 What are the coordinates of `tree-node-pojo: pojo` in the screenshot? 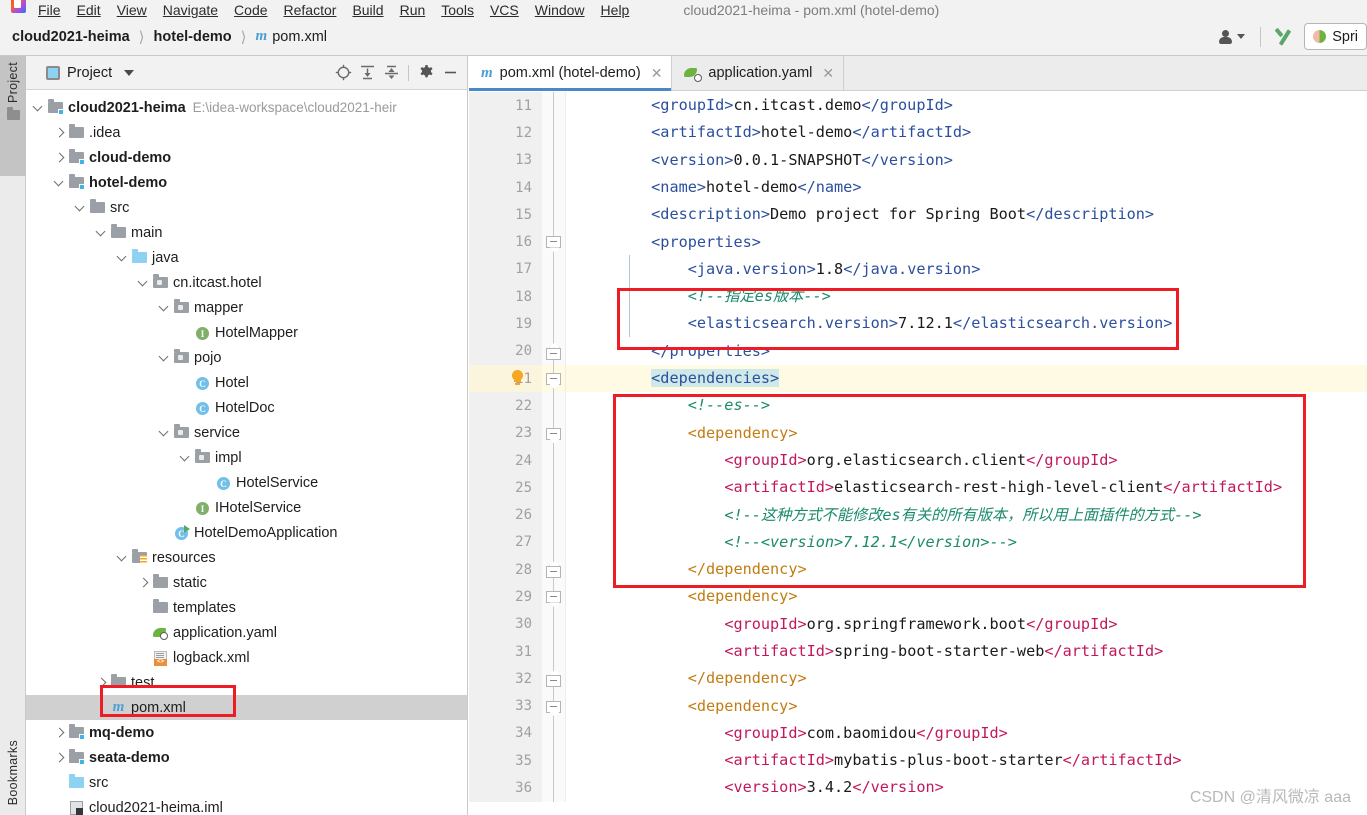 It's located at (246, 357).